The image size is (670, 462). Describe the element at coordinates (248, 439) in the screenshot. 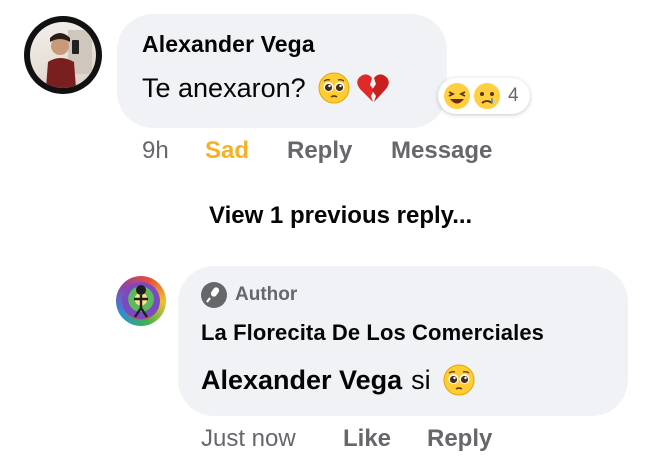

I see `reply-timestamp: Just now` at that location.